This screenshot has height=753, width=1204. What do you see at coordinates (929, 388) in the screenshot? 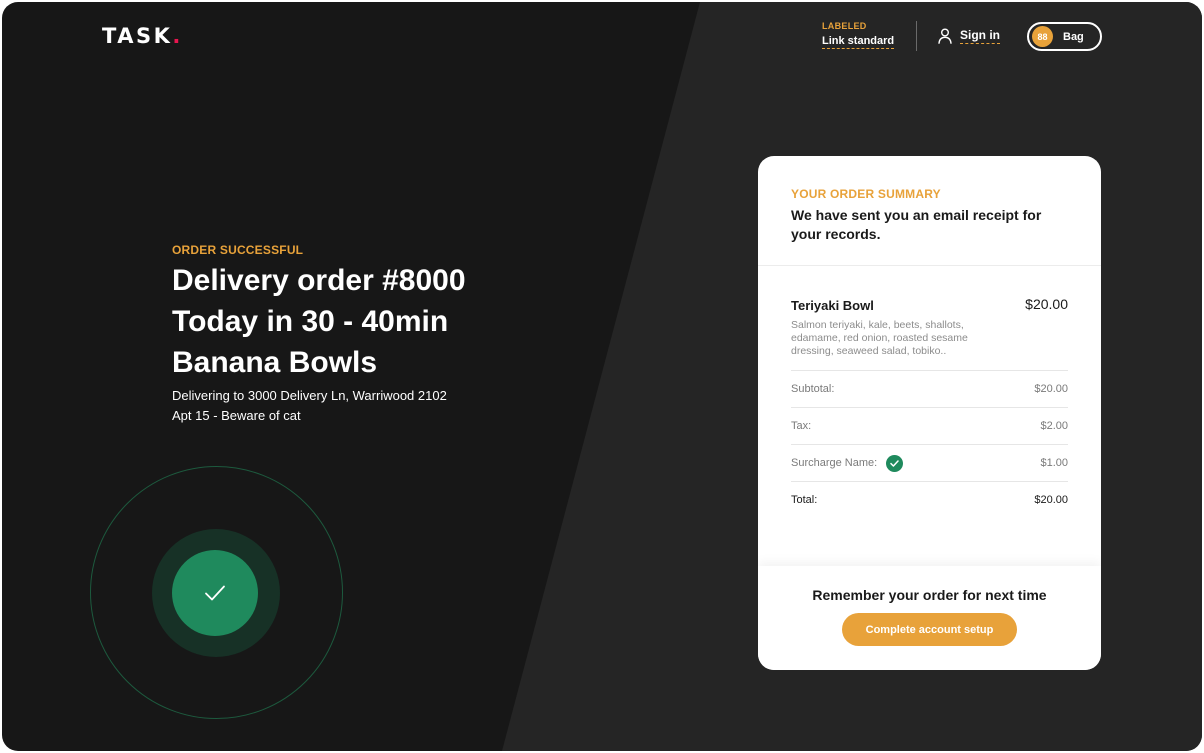
I see `subtotal-row: Subtotal: $20.00` at bounding box center [929, 388].